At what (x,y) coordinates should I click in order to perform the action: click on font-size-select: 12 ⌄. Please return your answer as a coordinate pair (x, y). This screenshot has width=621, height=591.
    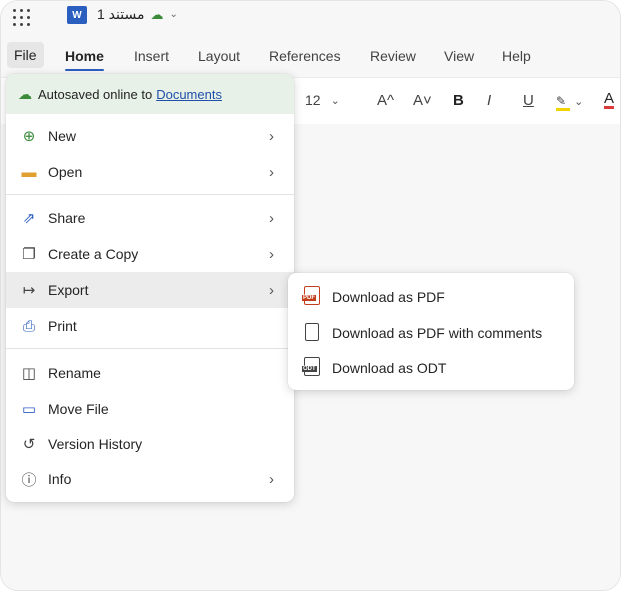
    Looking at the image, I should click on (322, 100).